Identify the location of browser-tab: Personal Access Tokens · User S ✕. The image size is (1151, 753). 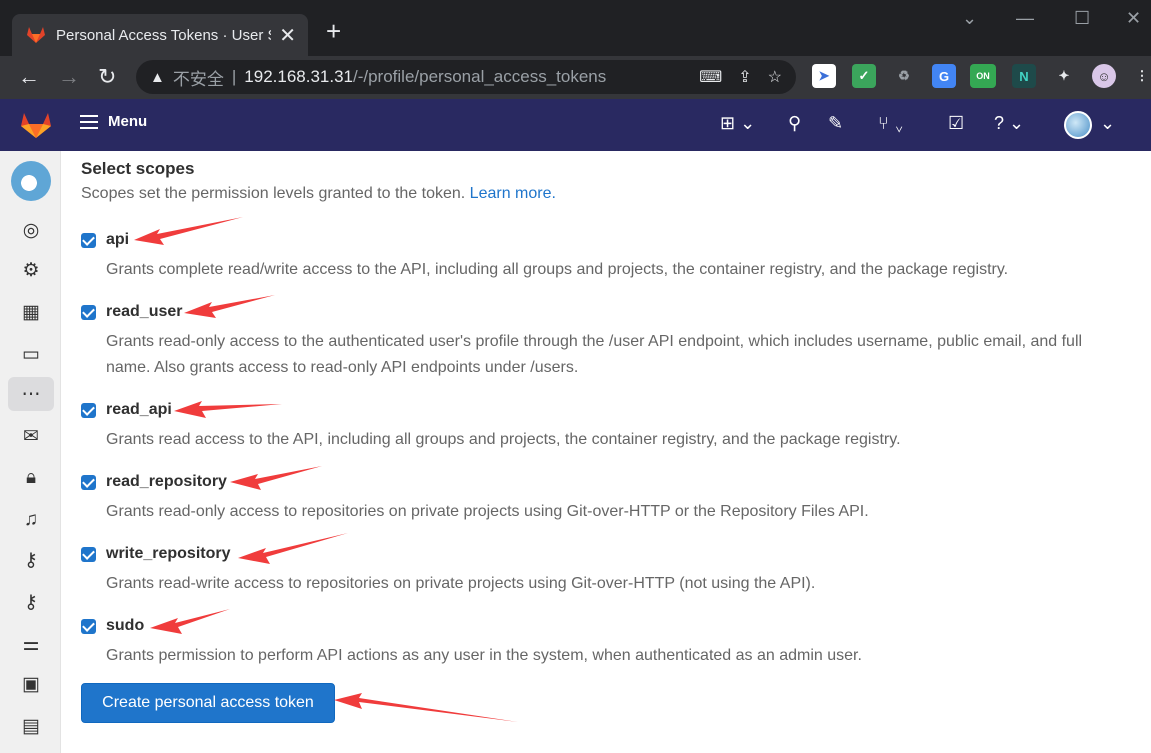
(160, 35).